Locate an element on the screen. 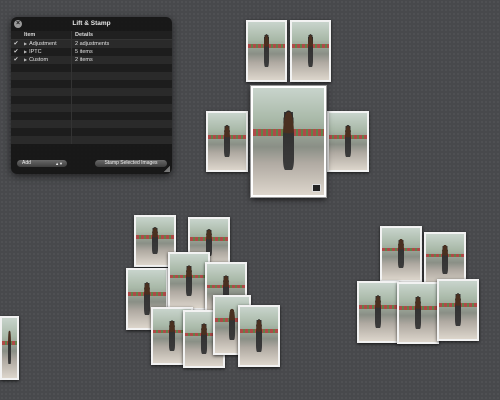 This screenshot has height=400, width=500. table-row-iptc: ✔ ▶ IPTC 5 items is located at coordinates (91, 52).